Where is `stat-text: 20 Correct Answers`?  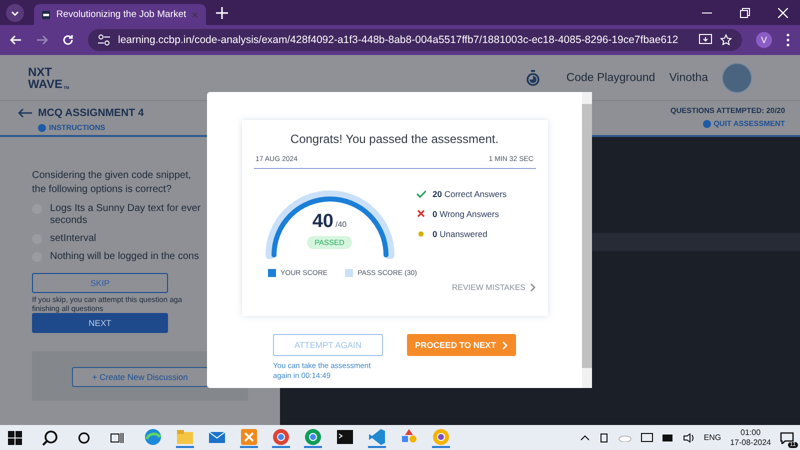
stat-text: 20 Correct Answers is located at coordinates (469, 194).